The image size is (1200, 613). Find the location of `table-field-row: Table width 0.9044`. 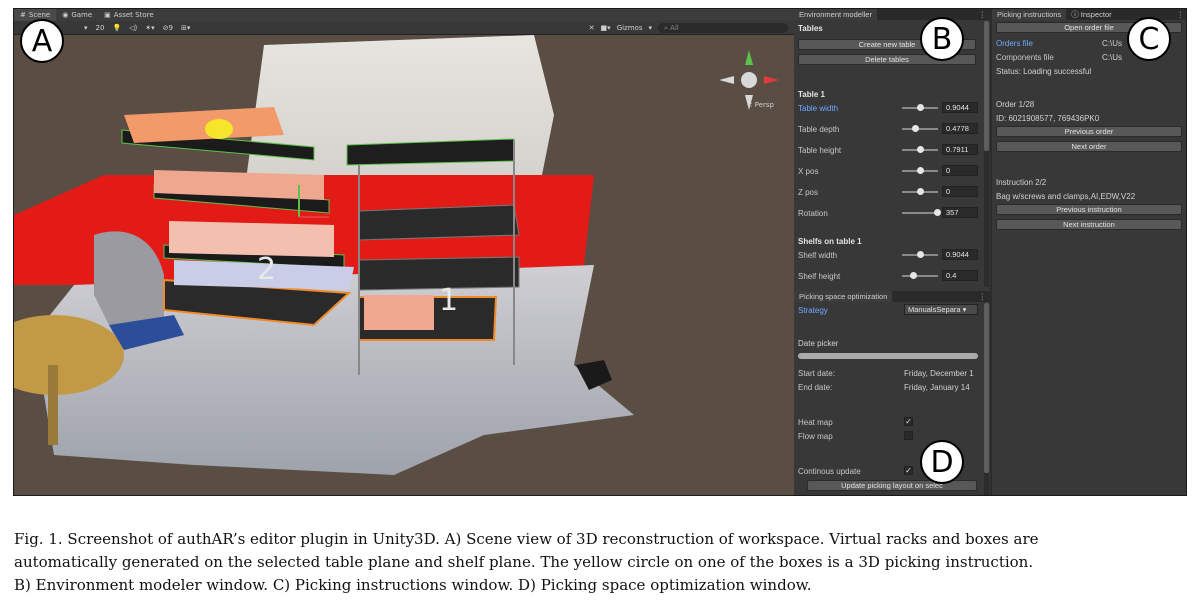

table-field-row: Table width 0.9044 is located at coordinates (890, 108).